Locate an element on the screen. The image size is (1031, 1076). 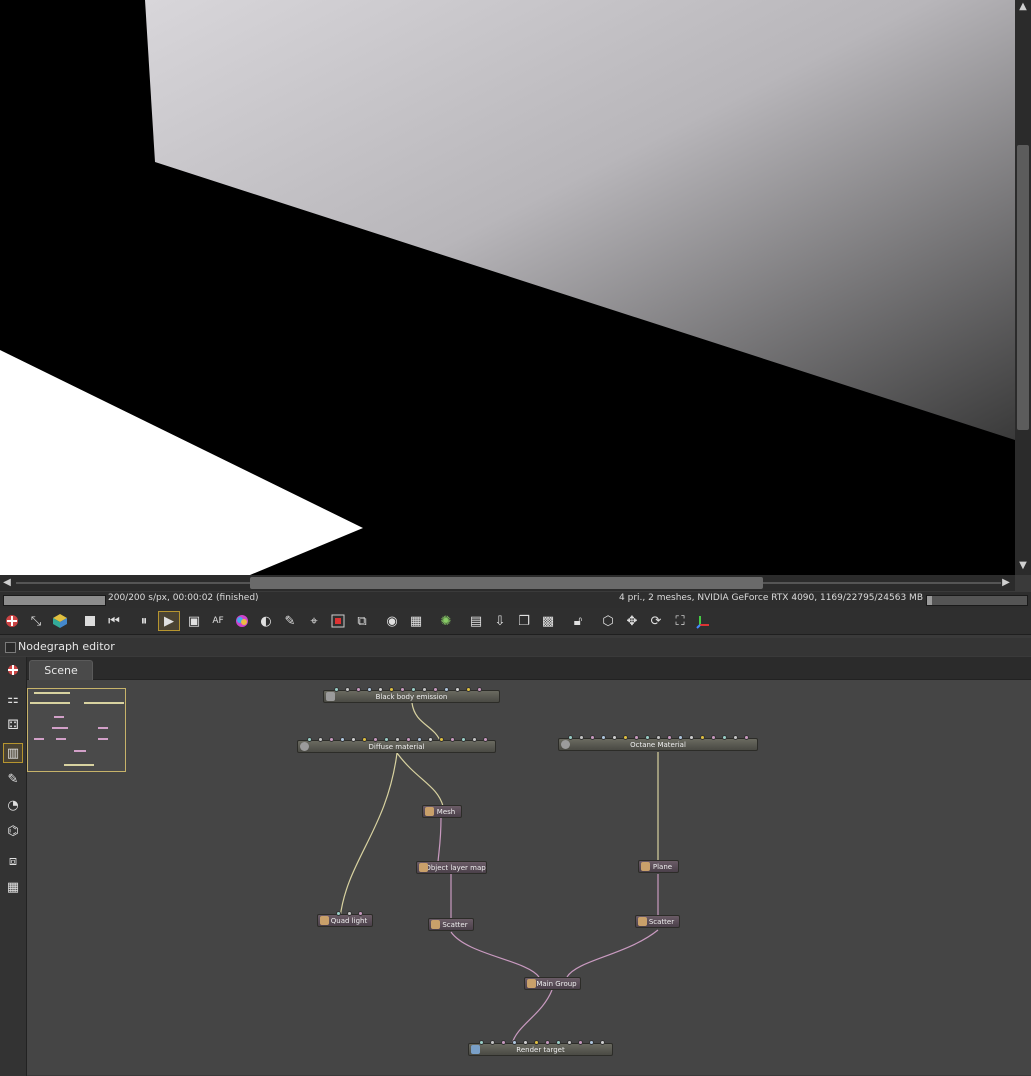
pause-icon: ⏸ is located at coordinates (144, 621).